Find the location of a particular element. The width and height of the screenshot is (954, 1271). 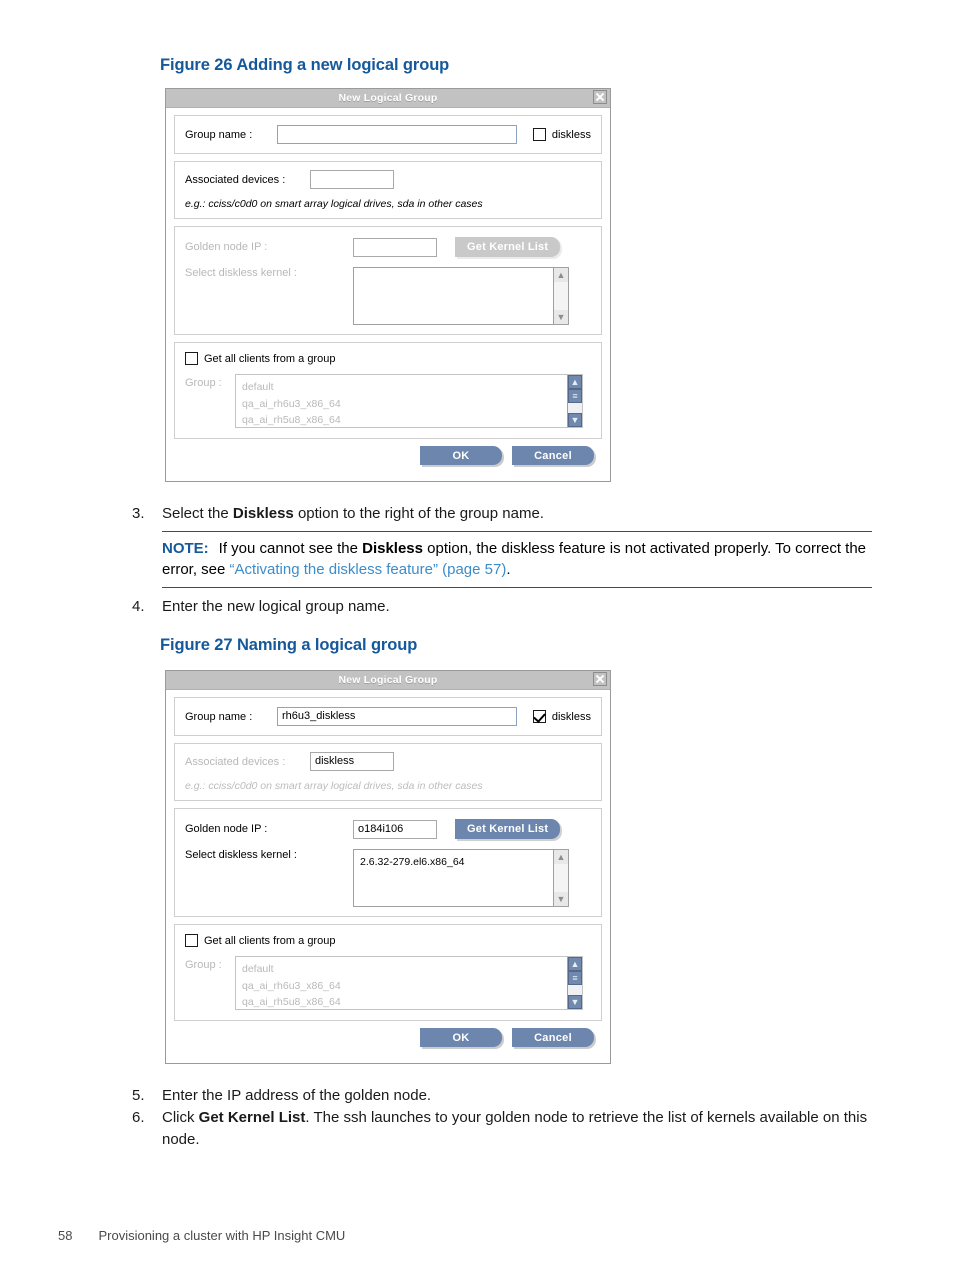

step-6-text-a: Click is located at coordinates (180, 1117).